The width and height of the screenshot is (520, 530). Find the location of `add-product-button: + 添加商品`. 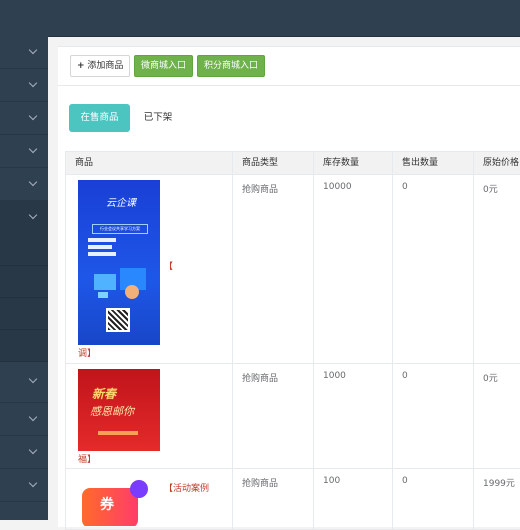

add-product-button: + 添加商品 is located at coordinates (100, 66).